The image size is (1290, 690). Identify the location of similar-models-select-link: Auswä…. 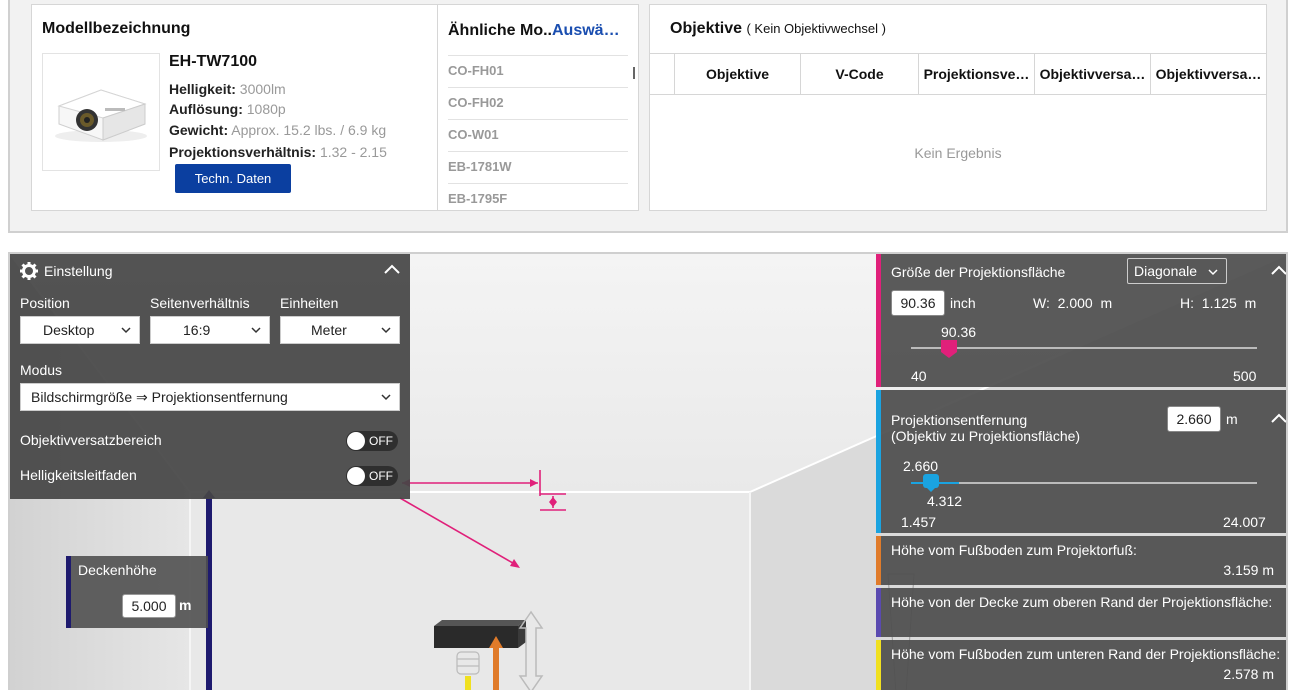
(586, 30).